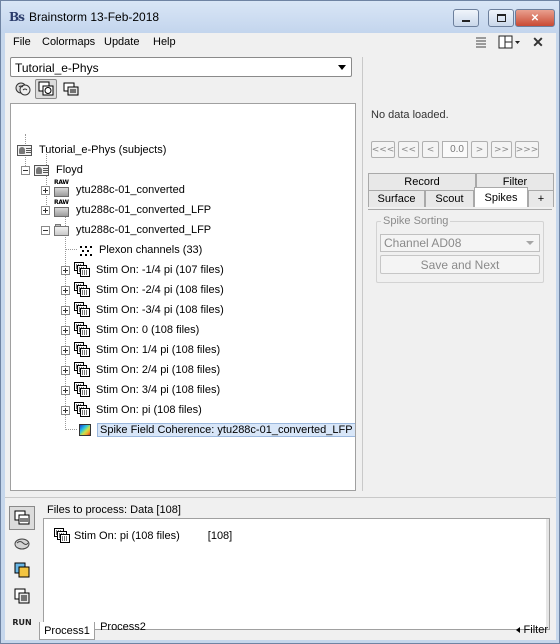  Describe the element at coordinates (280, 43) in the screenshot. I see `menu-bar: File Colormaps Update Help ✕` at that location.